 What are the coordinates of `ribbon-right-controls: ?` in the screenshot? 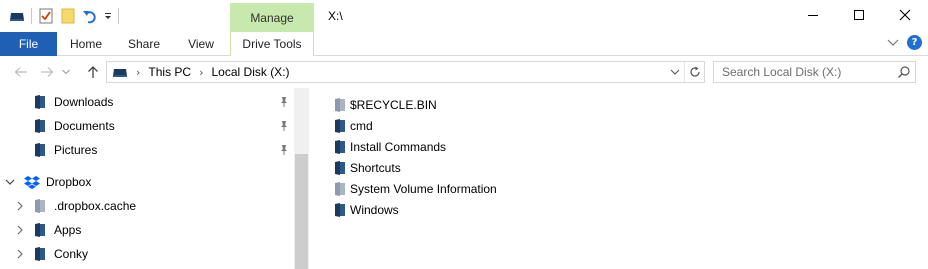 It's located at (904, 42).